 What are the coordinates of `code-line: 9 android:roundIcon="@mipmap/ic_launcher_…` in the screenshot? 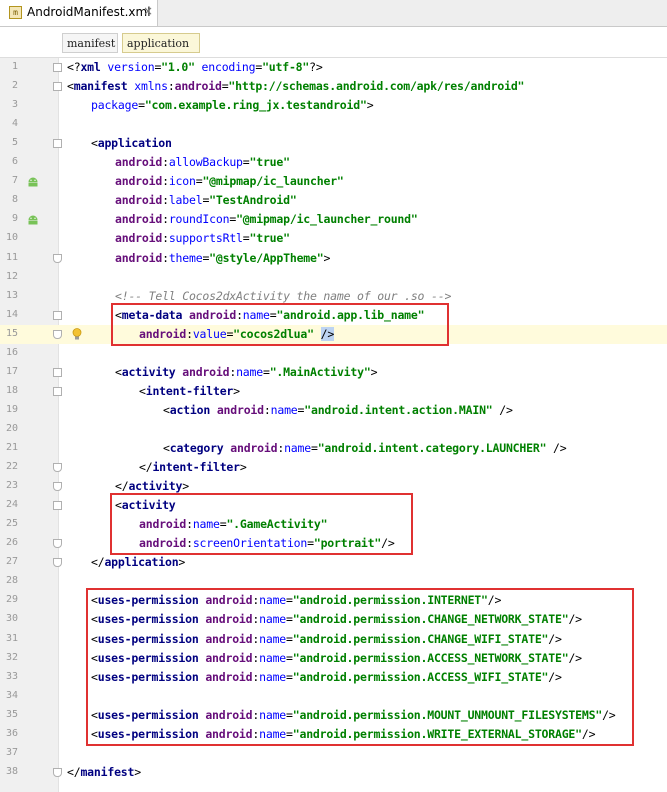 It's located at (333, 219).